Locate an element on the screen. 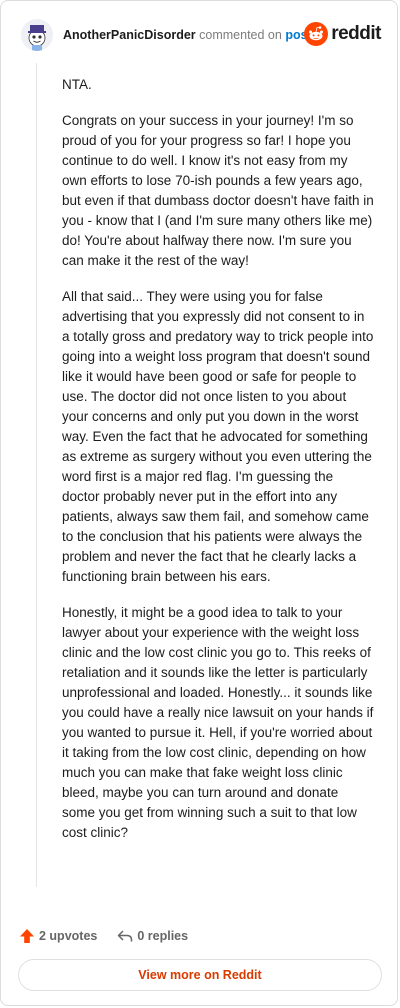 This screenshot has height=1008, width=400. snoo-avatar-icon is located at coordinates (37, 35).